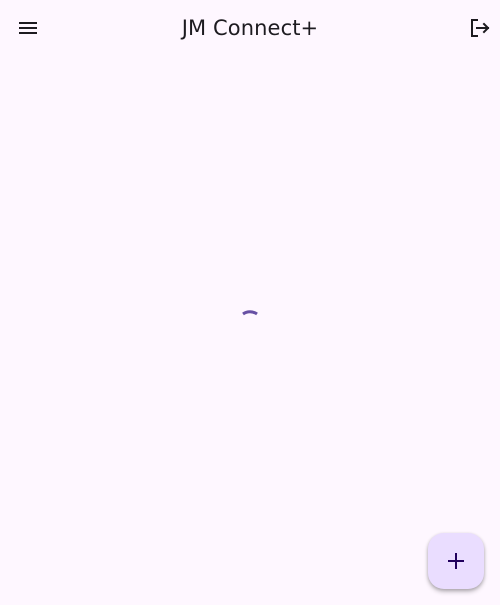 This screenshot has width=500, height=605. I want to click on logout-button, so click(480, 28).